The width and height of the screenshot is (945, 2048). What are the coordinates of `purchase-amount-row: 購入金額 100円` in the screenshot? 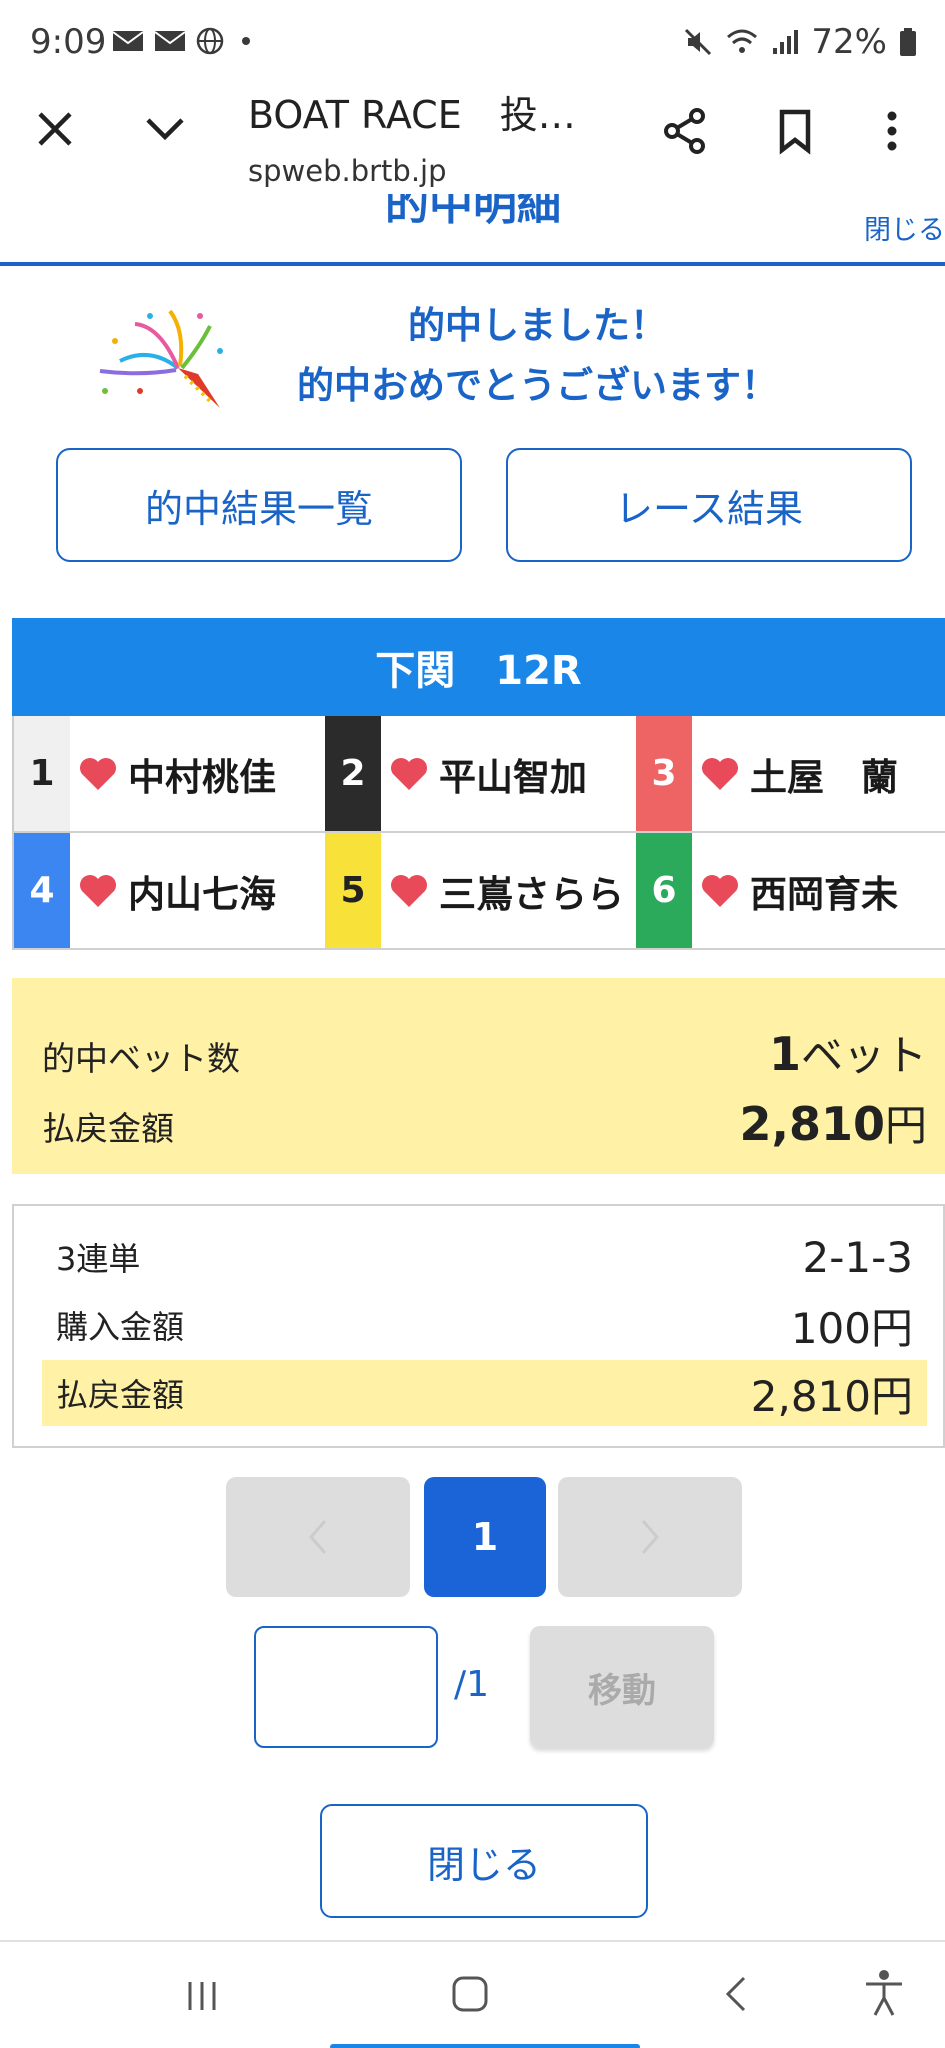 It's located at (484, 1325).